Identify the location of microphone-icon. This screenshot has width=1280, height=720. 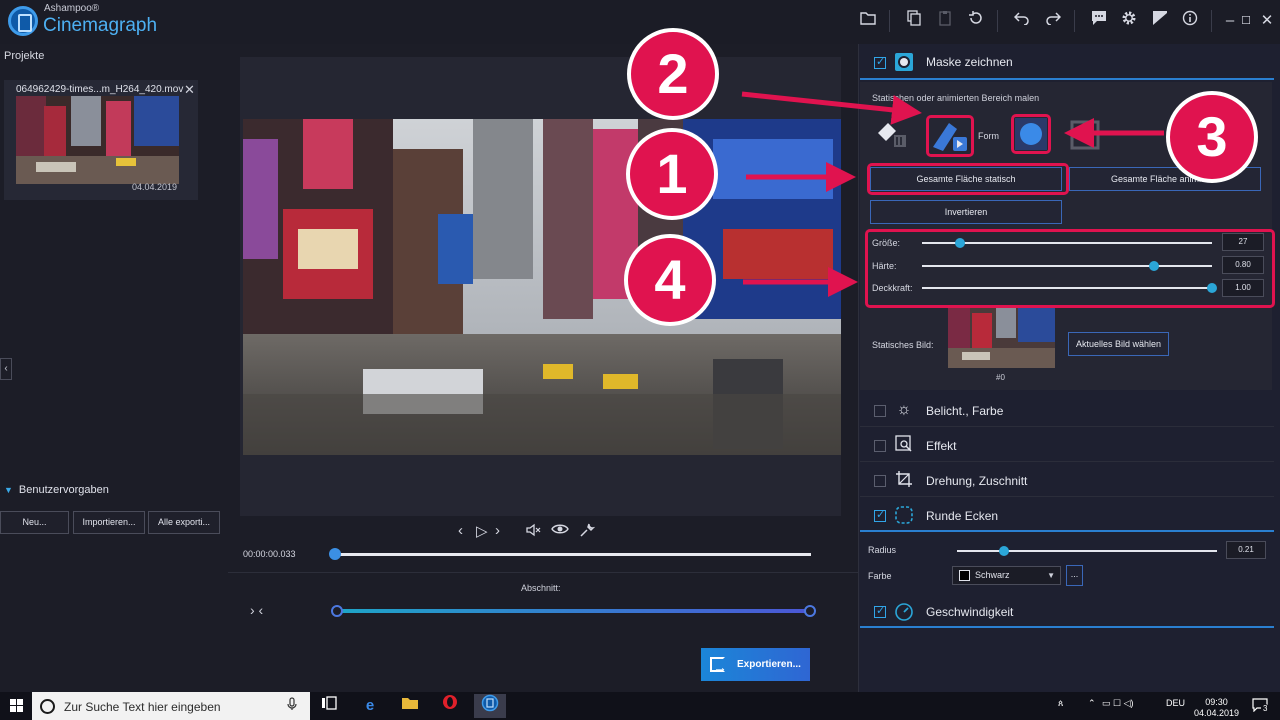
(292, 705).